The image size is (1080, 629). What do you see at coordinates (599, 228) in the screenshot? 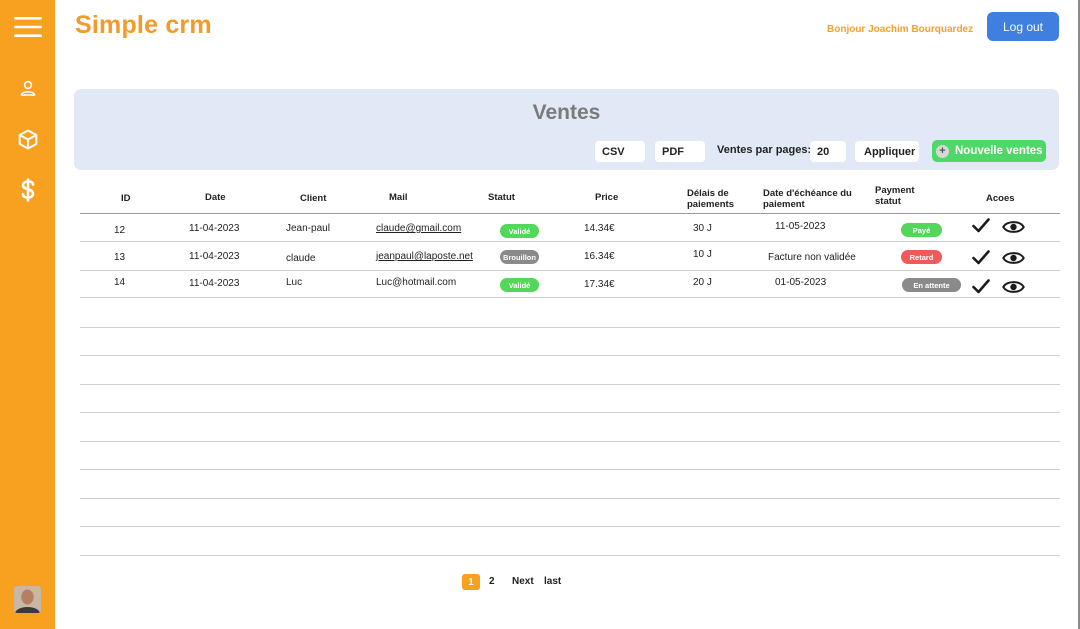
I see `cell-price: 14.34€` at bounding box center [599, 228].